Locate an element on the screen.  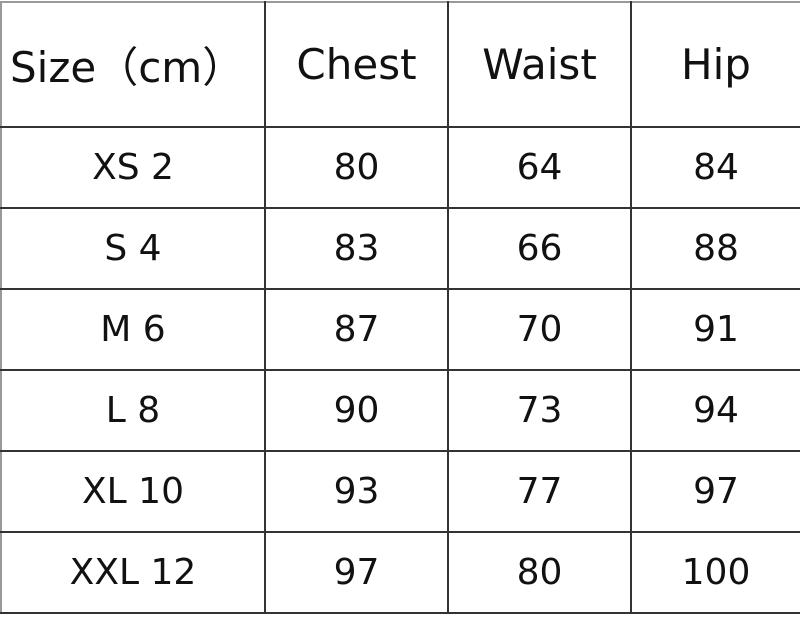
cell-chest: 83 is located at coordinates (356, 248).